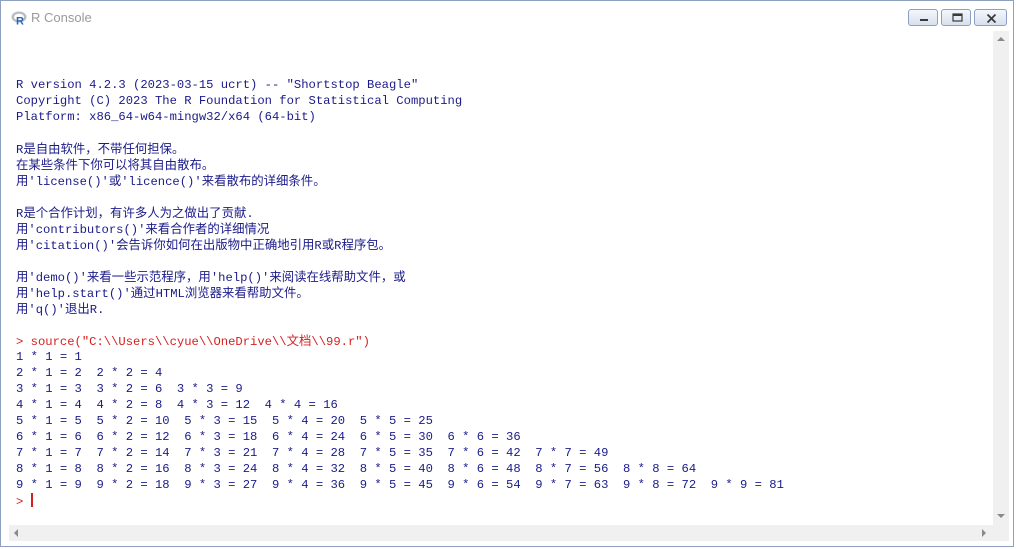  I want to click on minimize-icon, so click(924, 20).